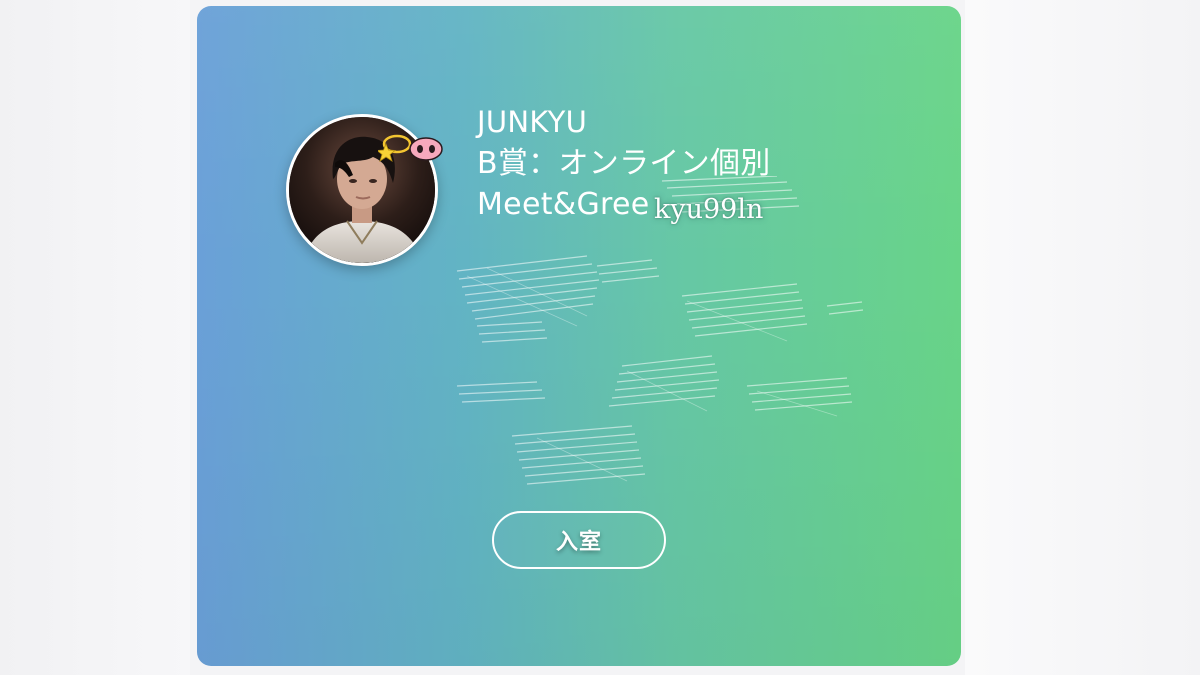 Image resolution: width=1200 pixels, height=675 pixels. I want to click on enter-room-button: 入室, so click(579, 540).